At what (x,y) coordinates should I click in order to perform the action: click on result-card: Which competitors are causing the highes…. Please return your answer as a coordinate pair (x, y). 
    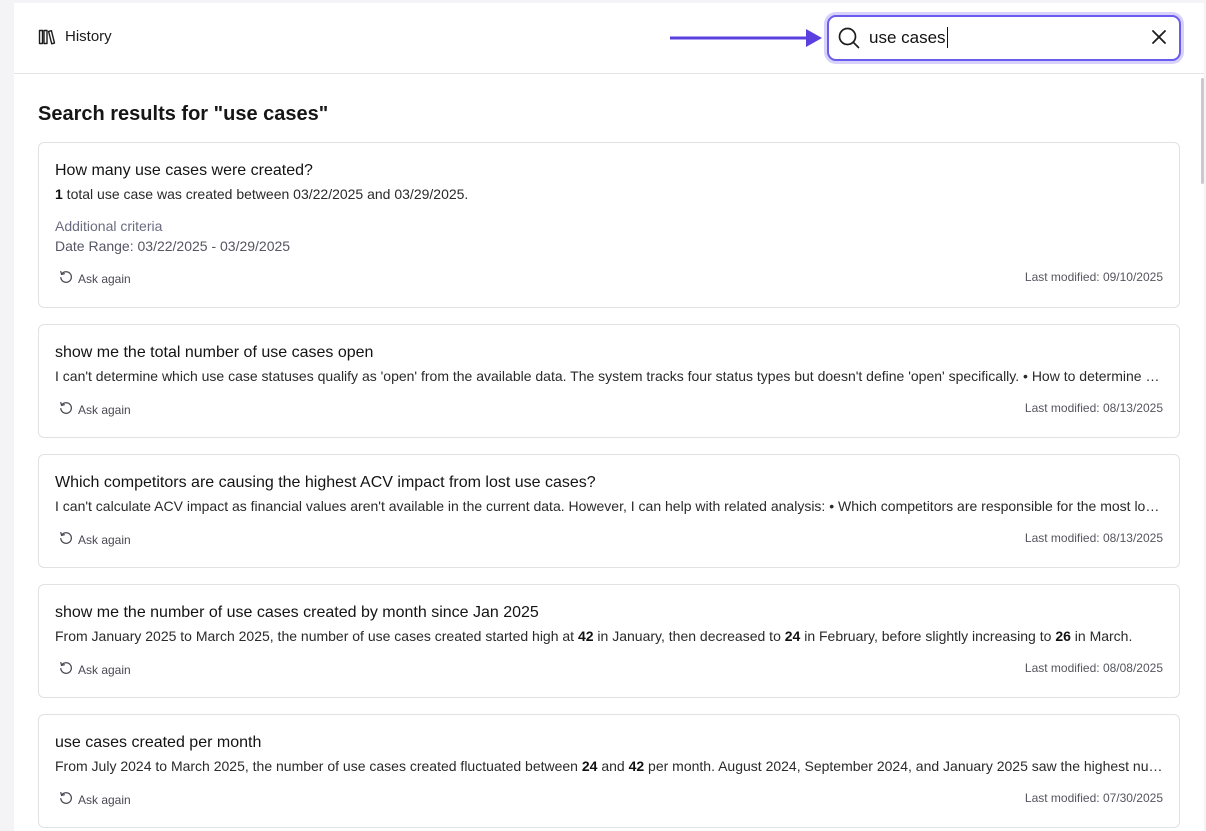
    Looking at the image, I should click on (609, 511).